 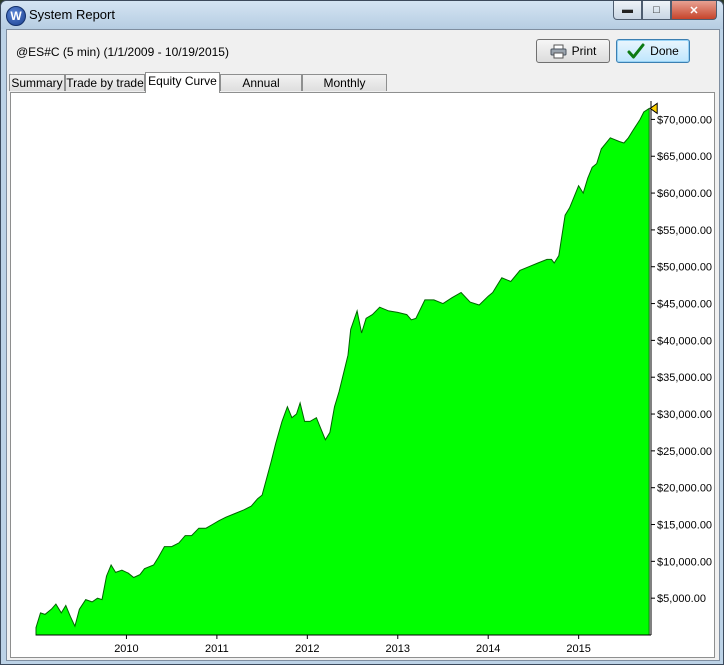 I want to click on x-tick-label: 2015, so click(x=578, y=649).